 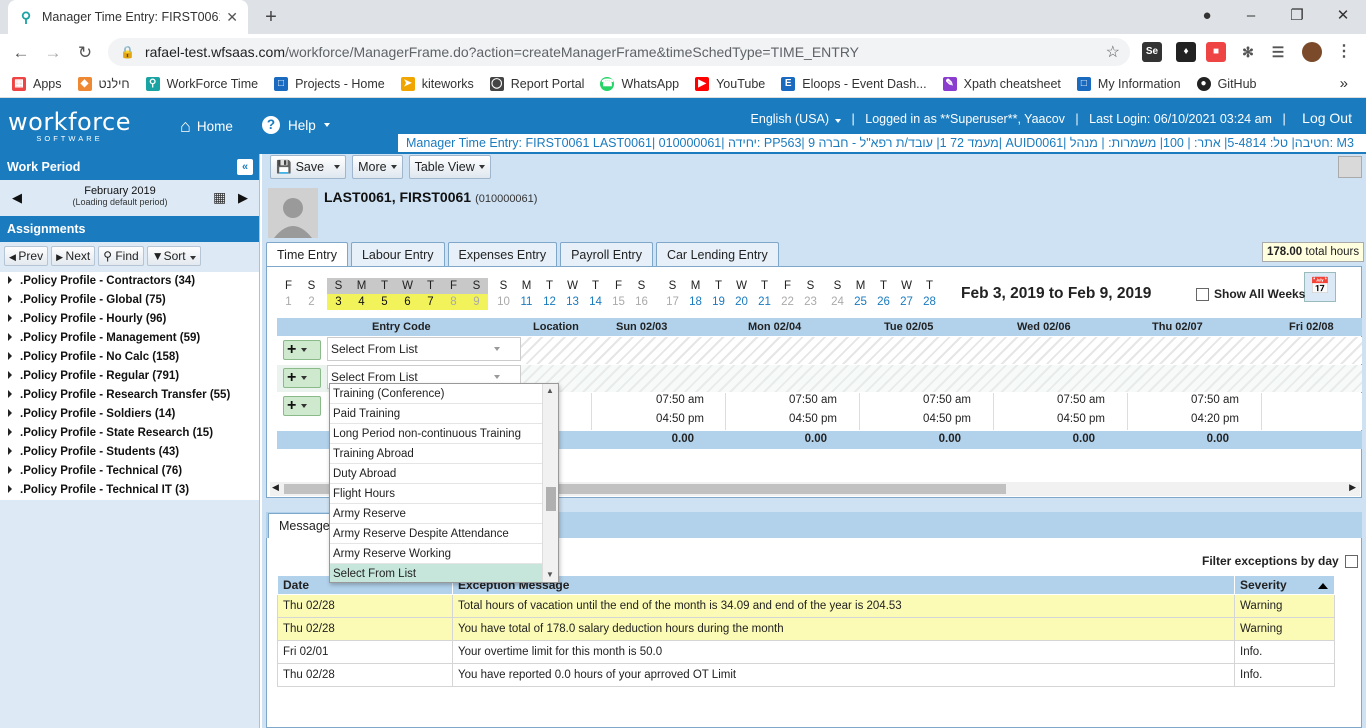 What do you see at coordinates (618, 294) in the screenshot?
I see `calendar-day: F 15` at bounding box center [618, 294].